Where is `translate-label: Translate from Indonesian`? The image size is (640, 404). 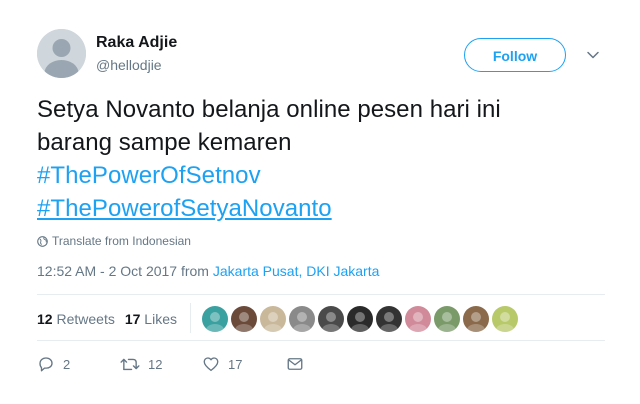
translate-label: Translate from Indonesian is located at coordinates (121, 241).